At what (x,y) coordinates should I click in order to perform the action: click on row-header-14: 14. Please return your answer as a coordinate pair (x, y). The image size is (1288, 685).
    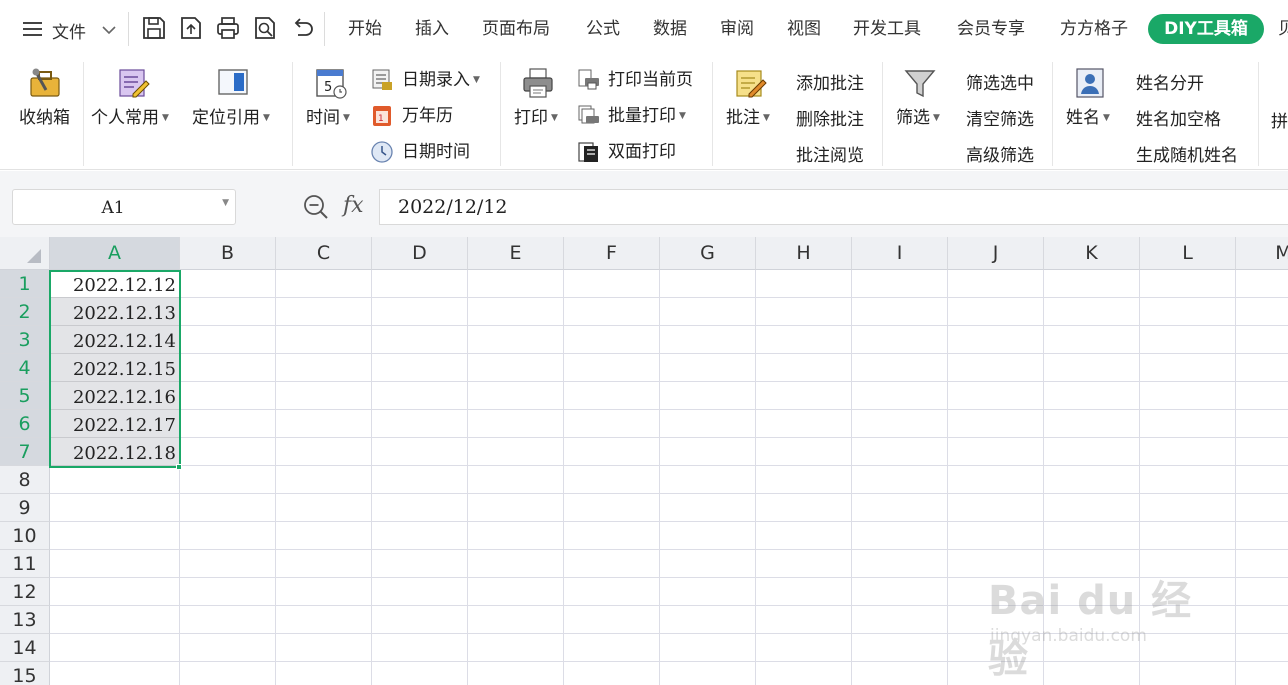
    Looking at the image, I should click on (25, 648).